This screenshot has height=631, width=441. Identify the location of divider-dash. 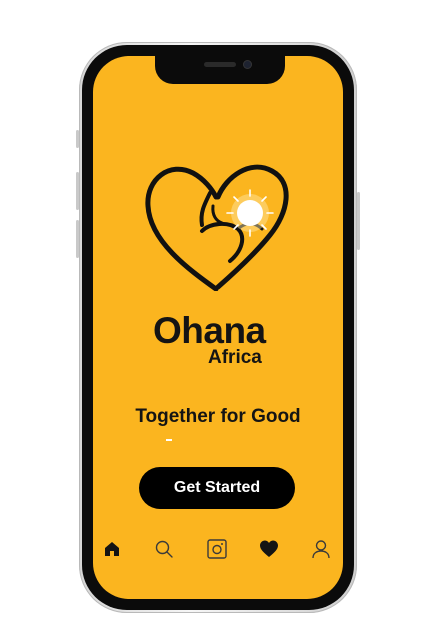
(169, 440).